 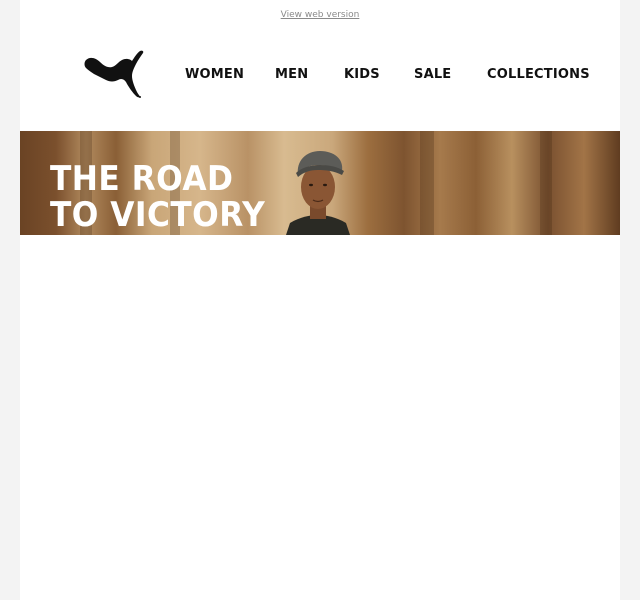 I want to click on hero-title: THE ROAD TO VICTORY, so click(x=157, y=197).